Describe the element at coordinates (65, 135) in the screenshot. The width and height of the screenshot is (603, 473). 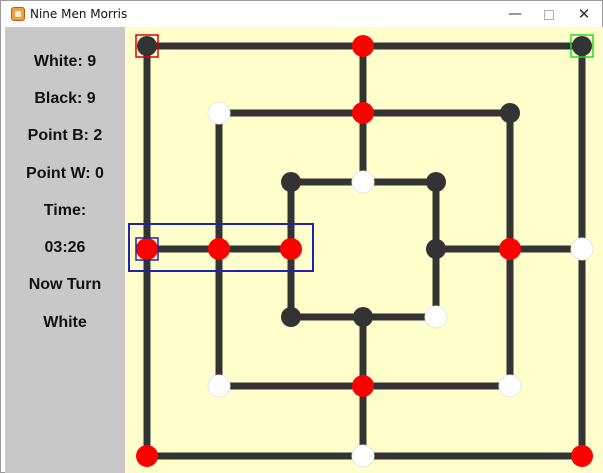
I see `point-b: Point B: 2` at that location.